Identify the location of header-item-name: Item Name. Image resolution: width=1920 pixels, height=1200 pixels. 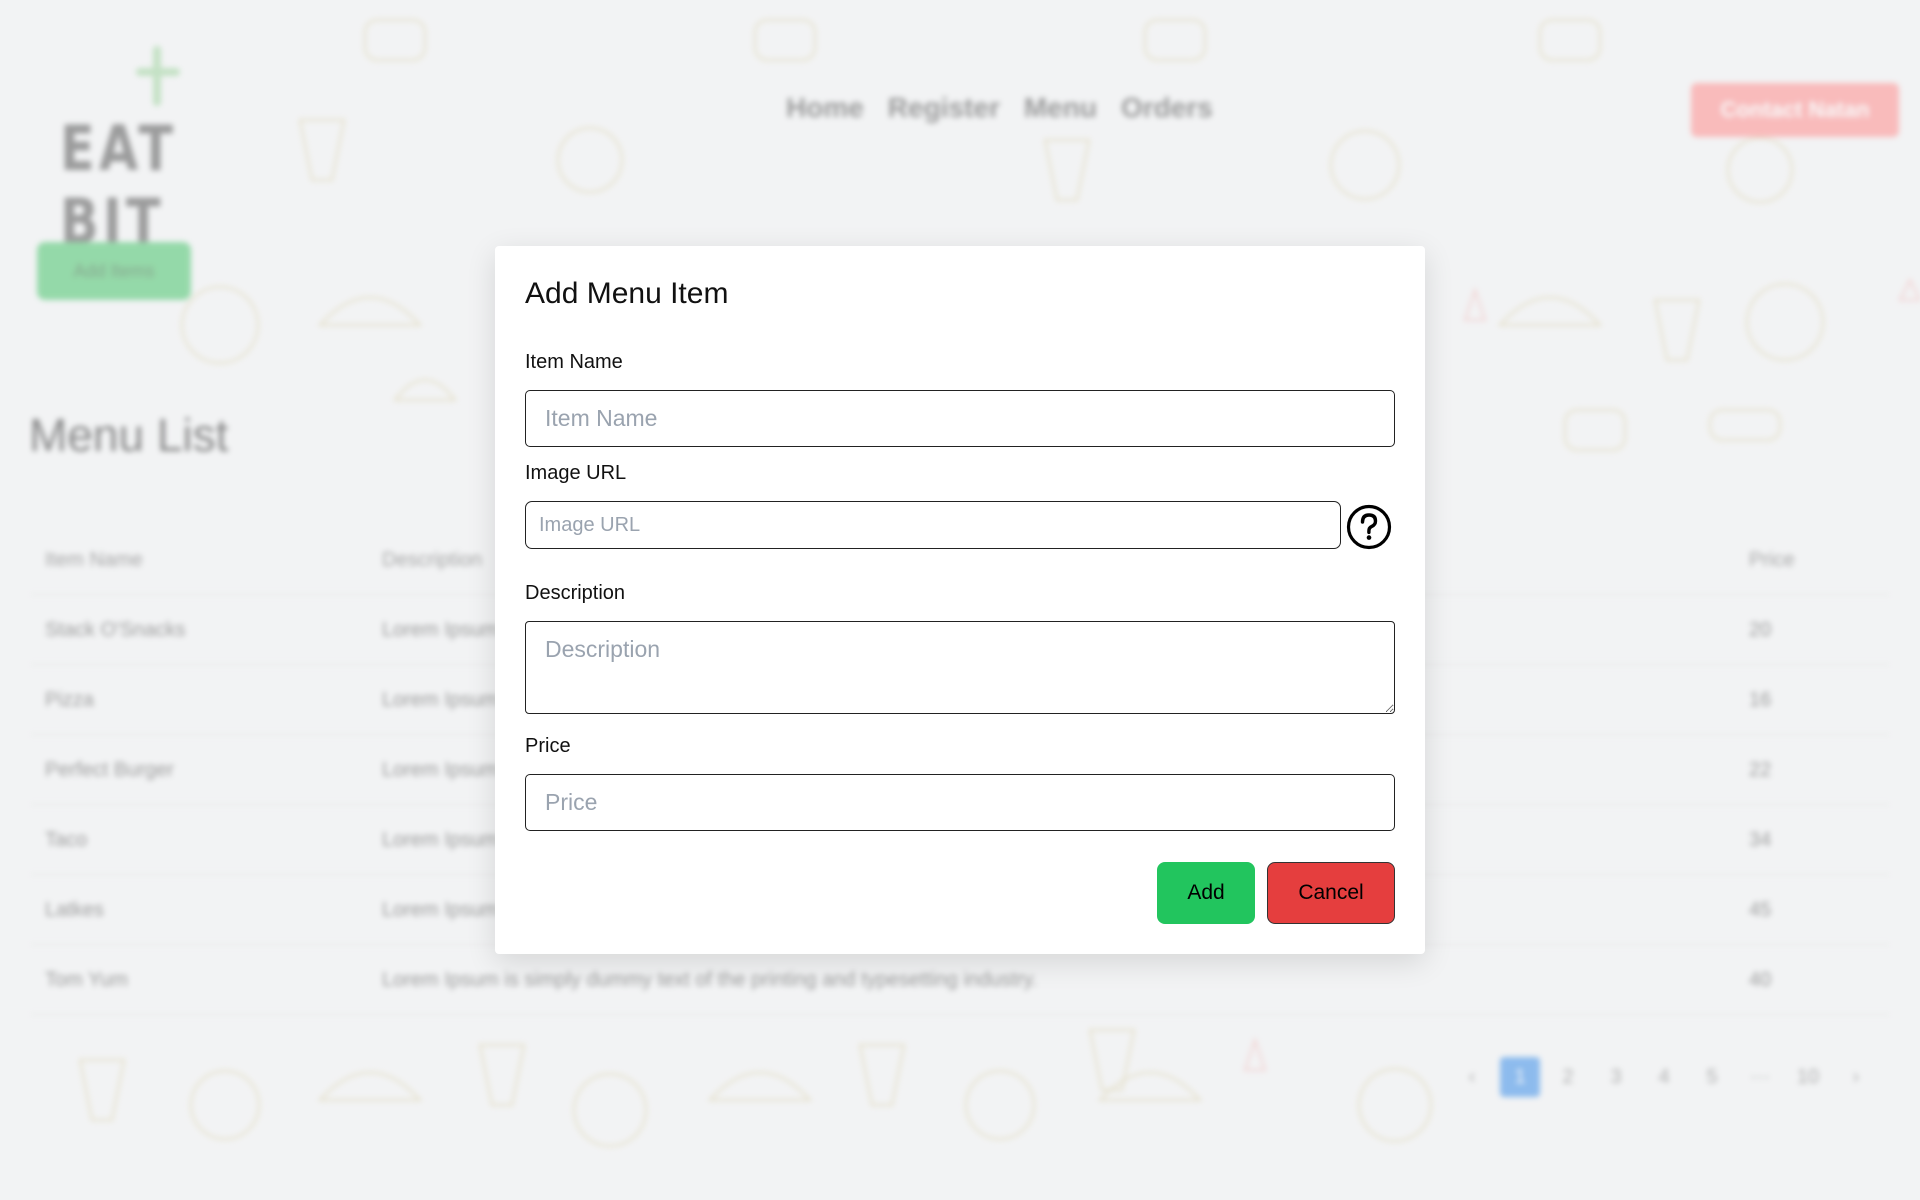
(94, 560).